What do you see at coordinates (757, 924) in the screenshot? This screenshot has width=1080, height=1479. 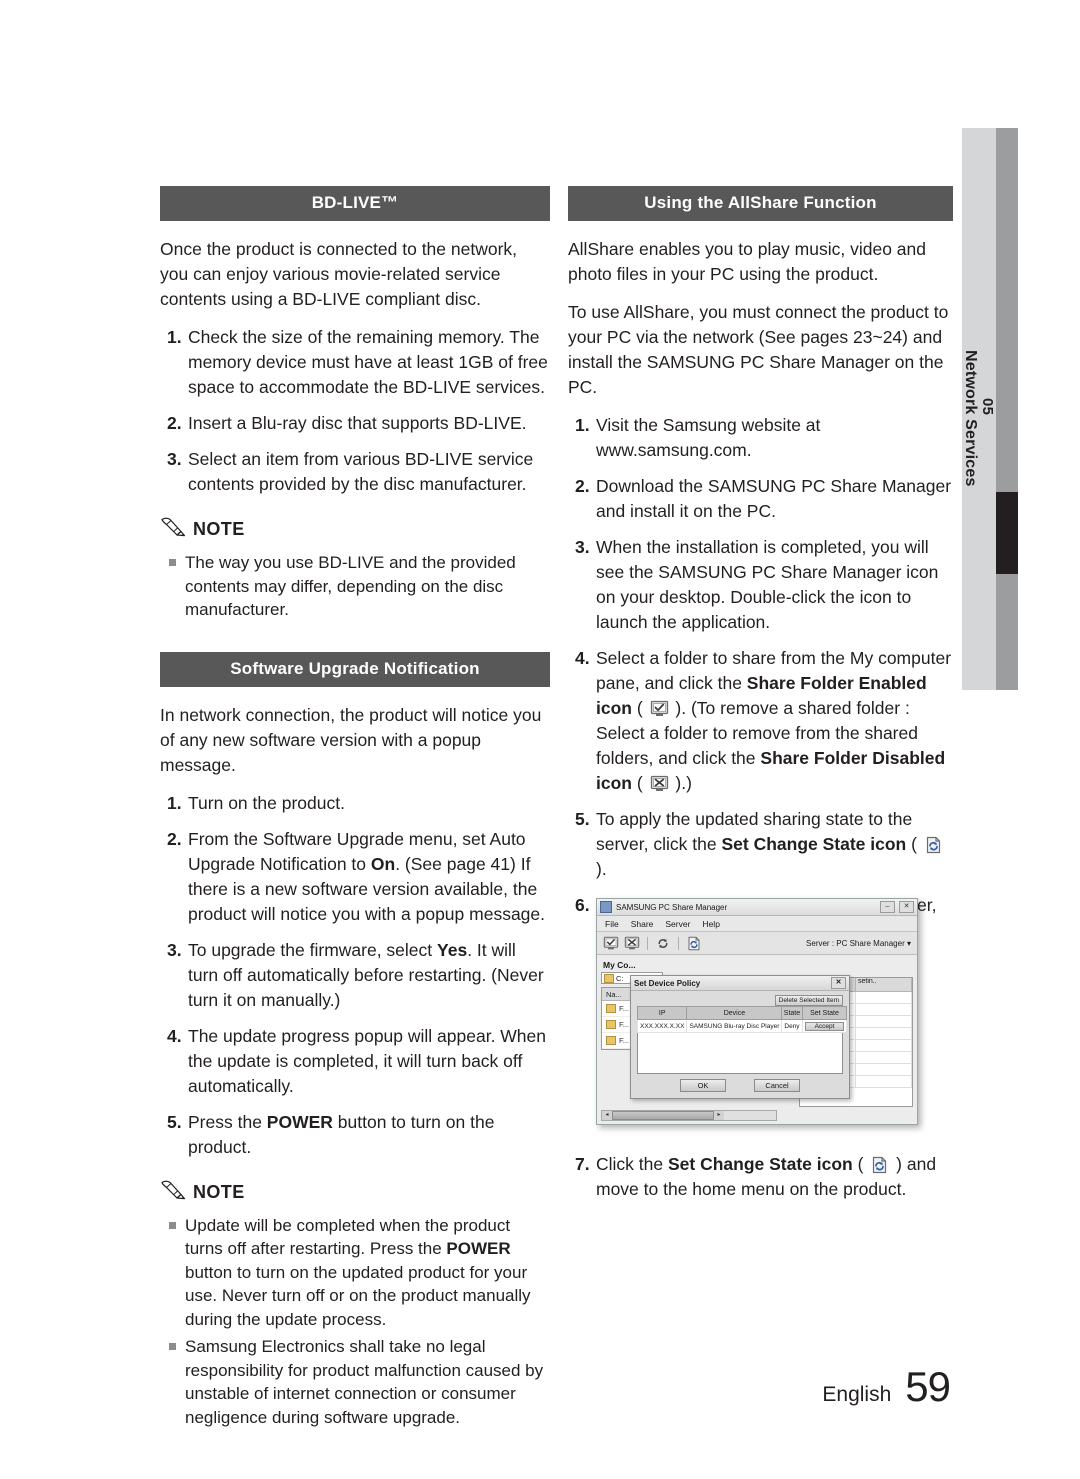 I see `screenshot-menubar: File Share Server Help` at bounding box center [757, 924].